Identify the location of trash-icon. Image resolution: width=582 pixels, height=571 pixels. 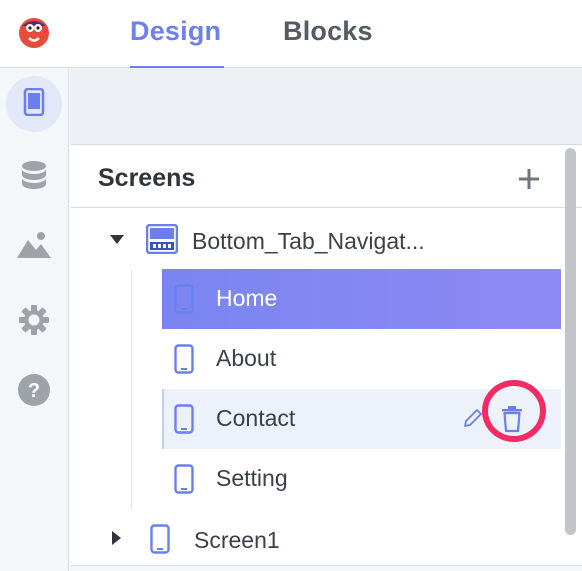
(512, 422).